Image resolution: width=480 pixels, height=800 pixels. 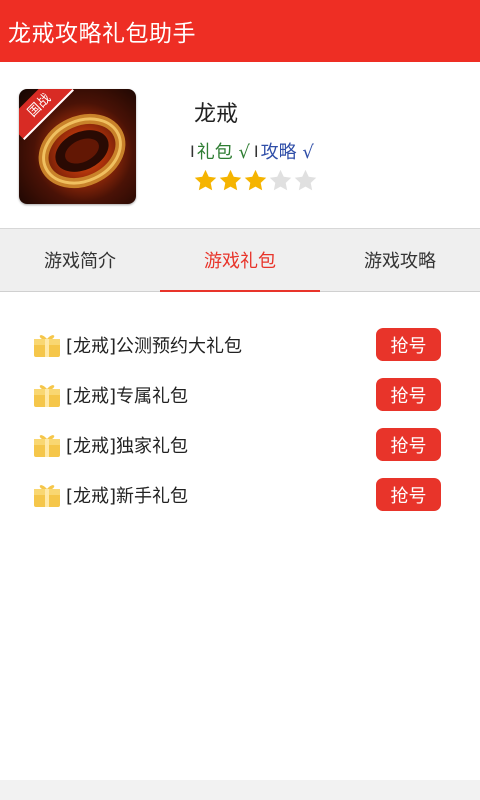 I want to click on bottom-strip, so click(x=240, y=790).